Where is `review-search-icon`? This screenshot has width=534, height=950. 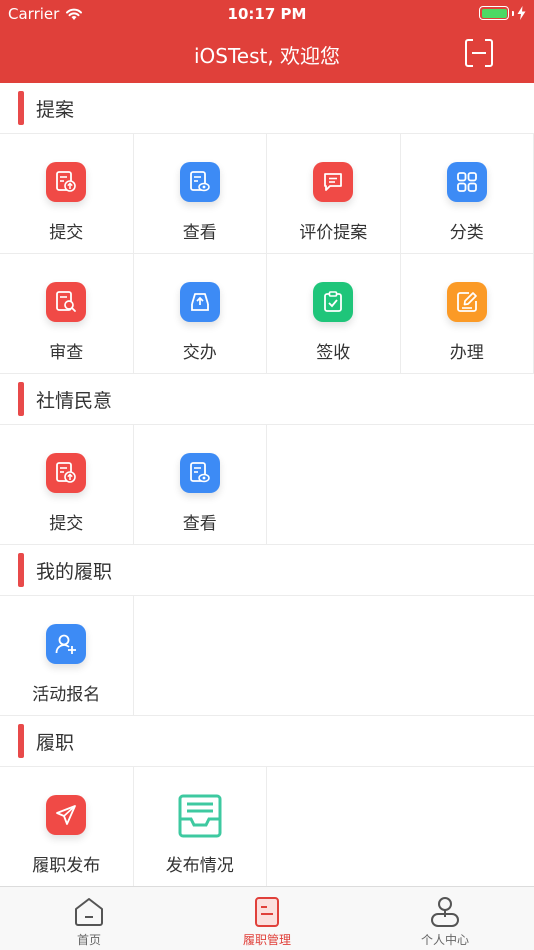
review-search-icon is located at coordinates (66, 302).